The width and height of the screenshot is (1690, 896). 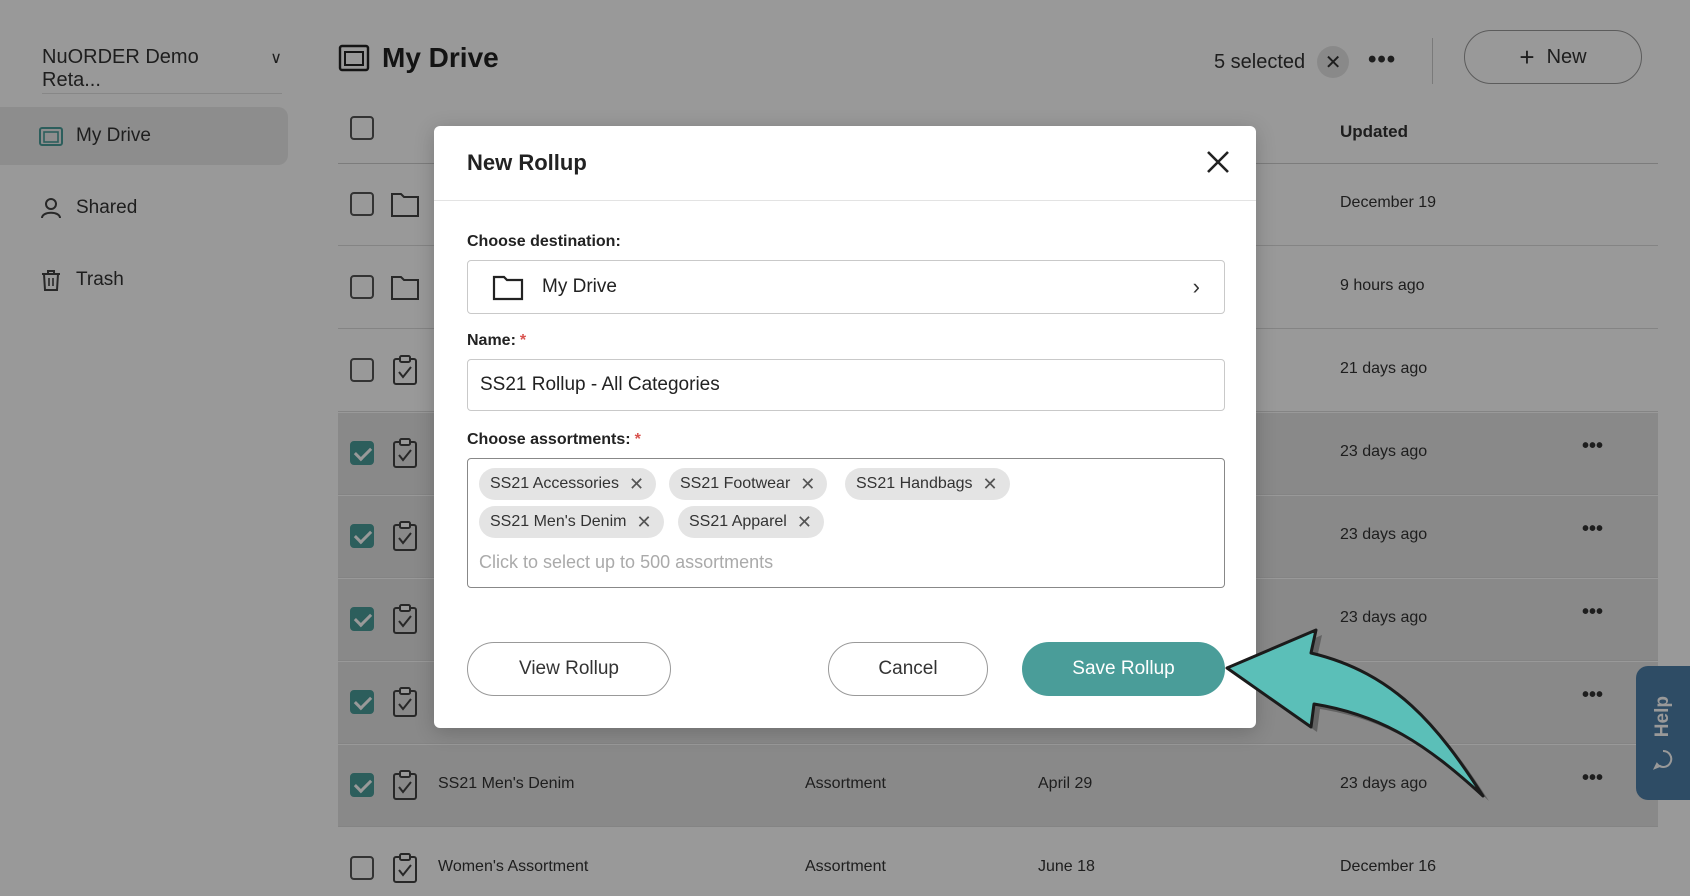 What do you see at coordinates (554, 439) in the screenshot?
I see `assortments-label: Choose assortments: *` at bounding box center [554, 439].